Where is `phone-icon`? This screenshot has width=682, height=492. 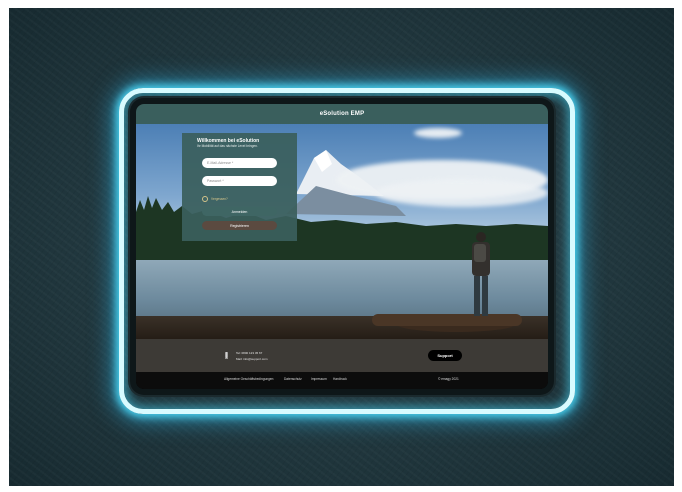 phone-icon is located at coordinates (226, 355).